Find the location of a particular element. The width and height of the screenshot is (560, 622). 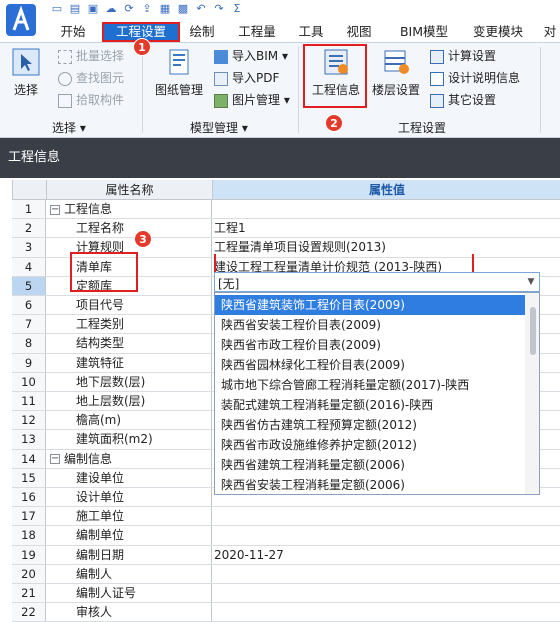

grid-row: 19 编制日期 2020-11-27 is located at coordinates (286, 555).